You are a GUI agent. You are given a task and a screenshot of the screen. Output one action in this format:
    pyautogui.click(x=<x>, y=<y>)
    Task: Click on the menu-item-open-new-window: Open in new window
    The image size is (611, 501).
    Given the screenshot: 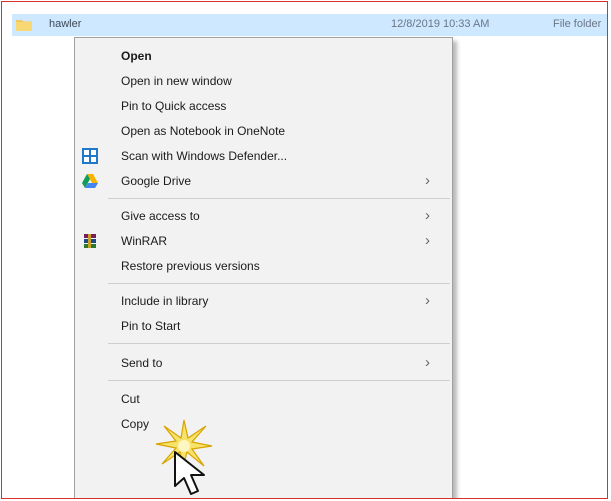 What is the action you would take?
    pyautogui.click(x=263, y=81)
    